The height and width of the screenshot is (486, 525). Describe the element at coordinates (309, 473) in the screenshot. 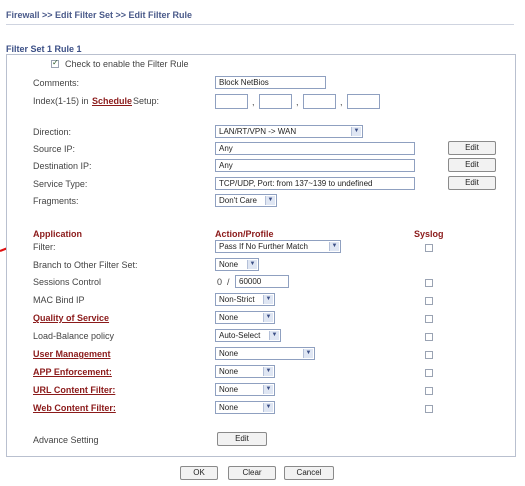

I see `cancel-button: Cancel` at that location.